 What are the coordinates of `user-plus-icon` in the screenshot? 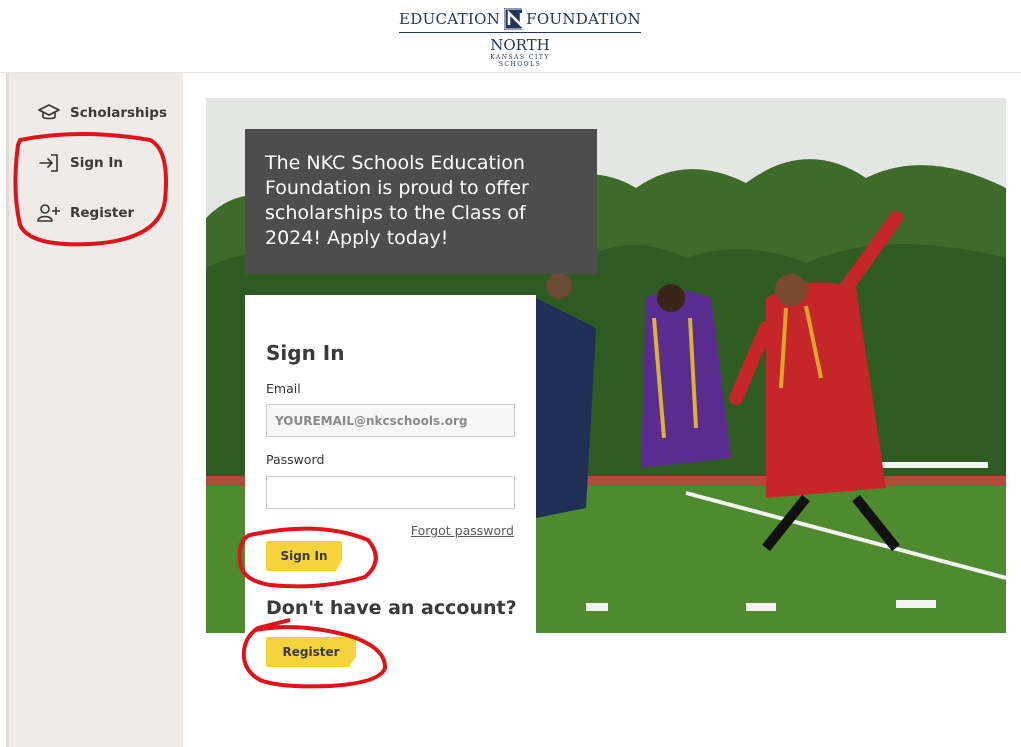 It's located at (49, 213).